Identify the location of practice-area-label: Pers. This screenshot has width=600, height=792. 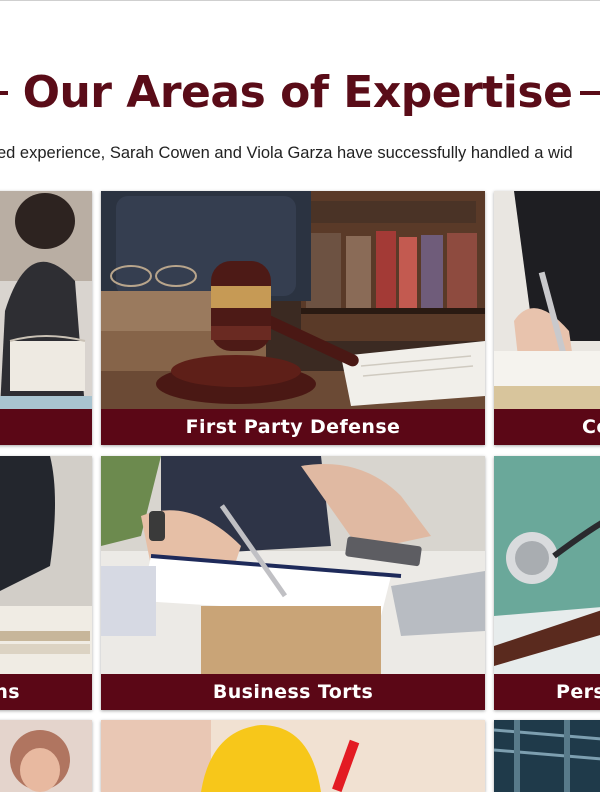
(547, 692).